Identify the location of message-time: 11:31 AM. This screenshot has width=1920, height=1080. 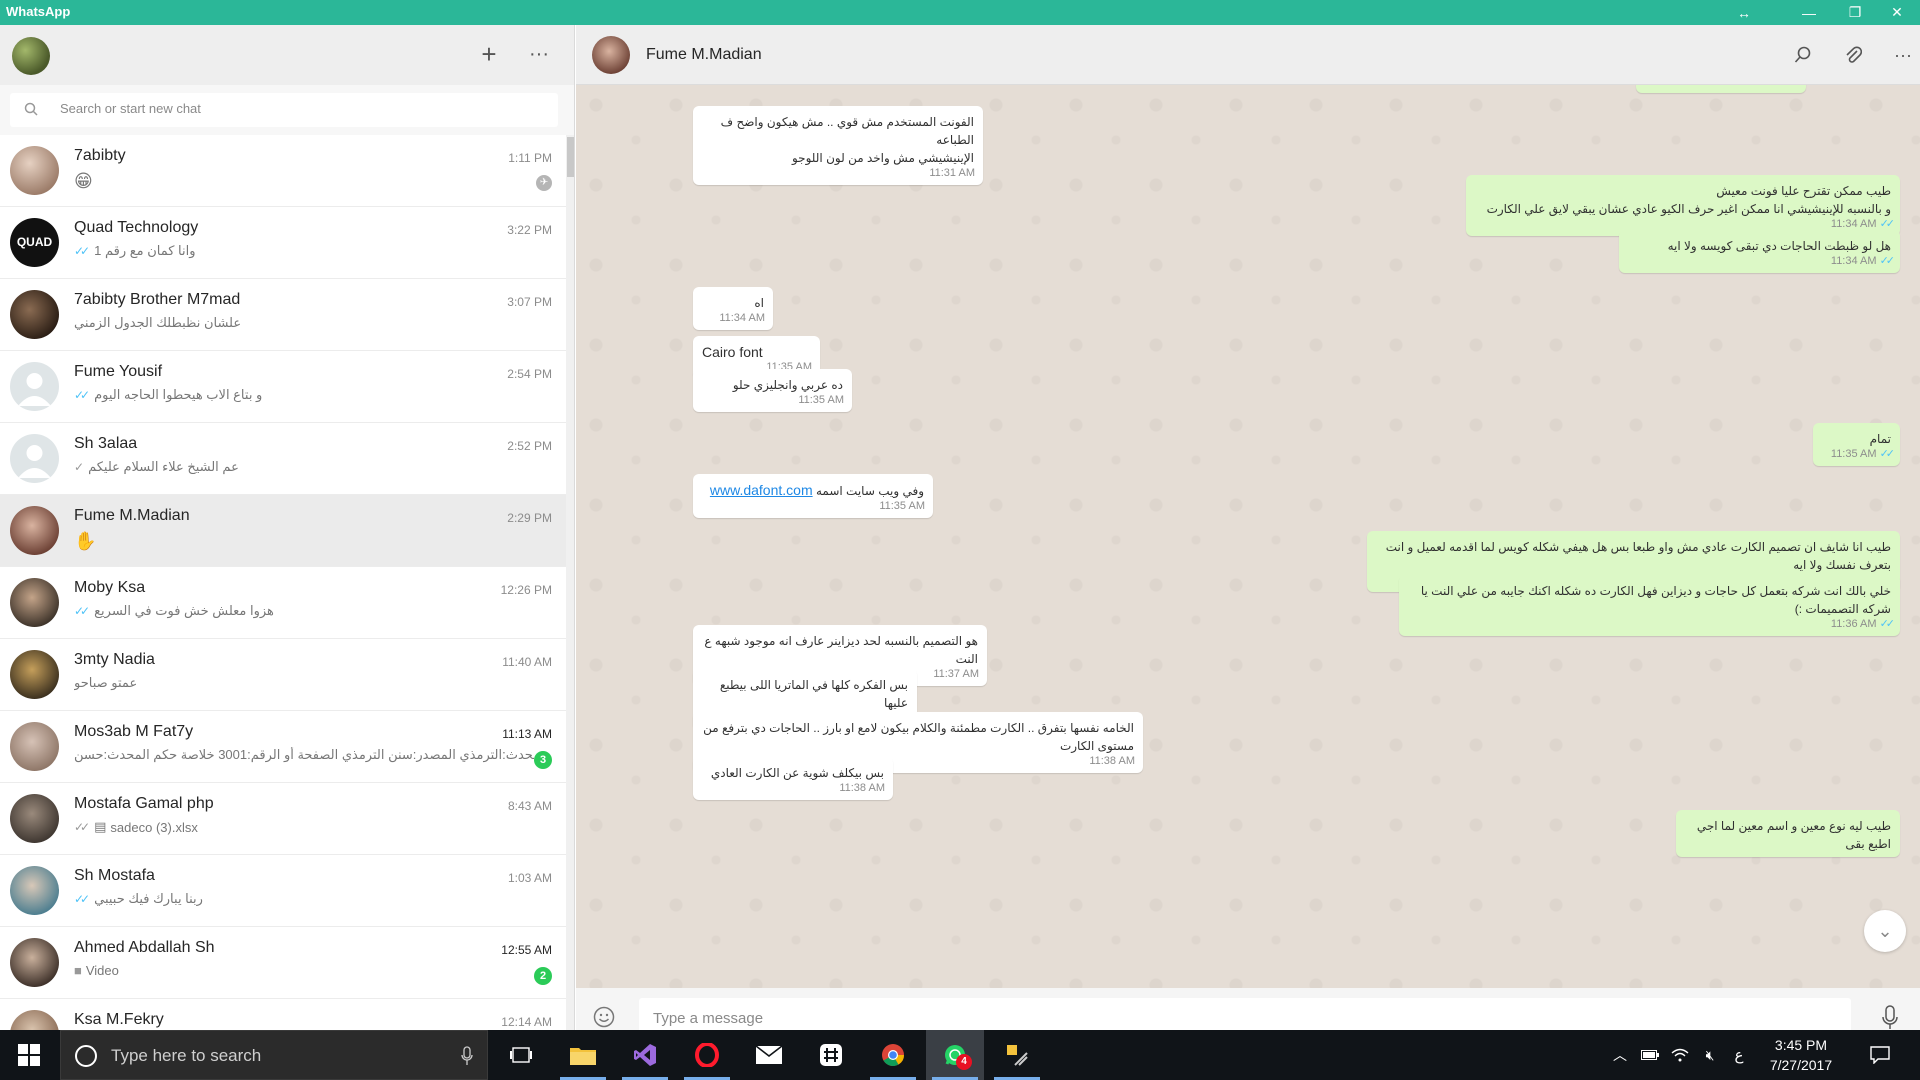
(952, 173).